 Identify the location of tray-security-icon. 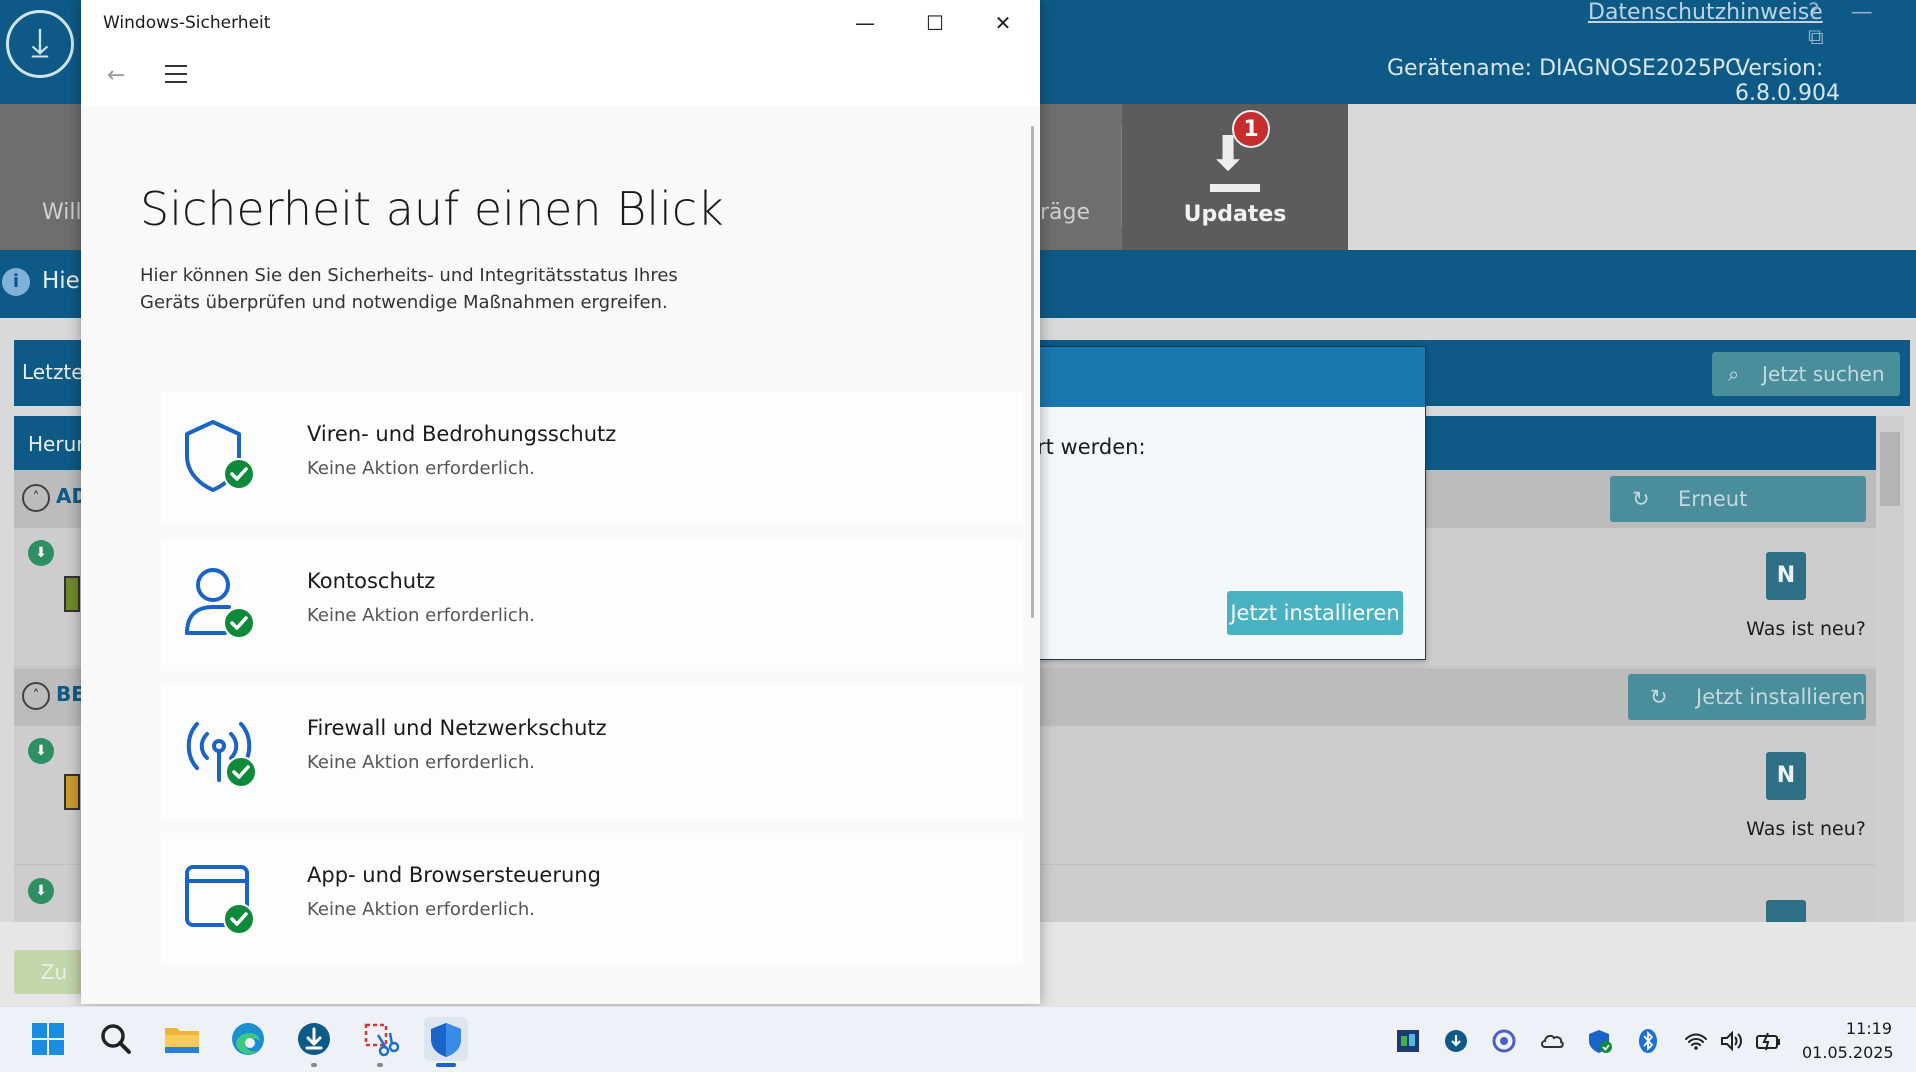
(1600, 1041).